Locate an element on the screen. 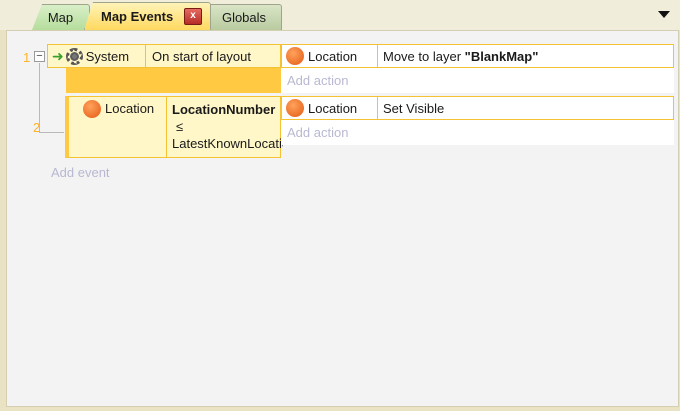 The height and width of the screenshot is (411, 680). add-event-link: Add event is located at coordinates (80, 172).